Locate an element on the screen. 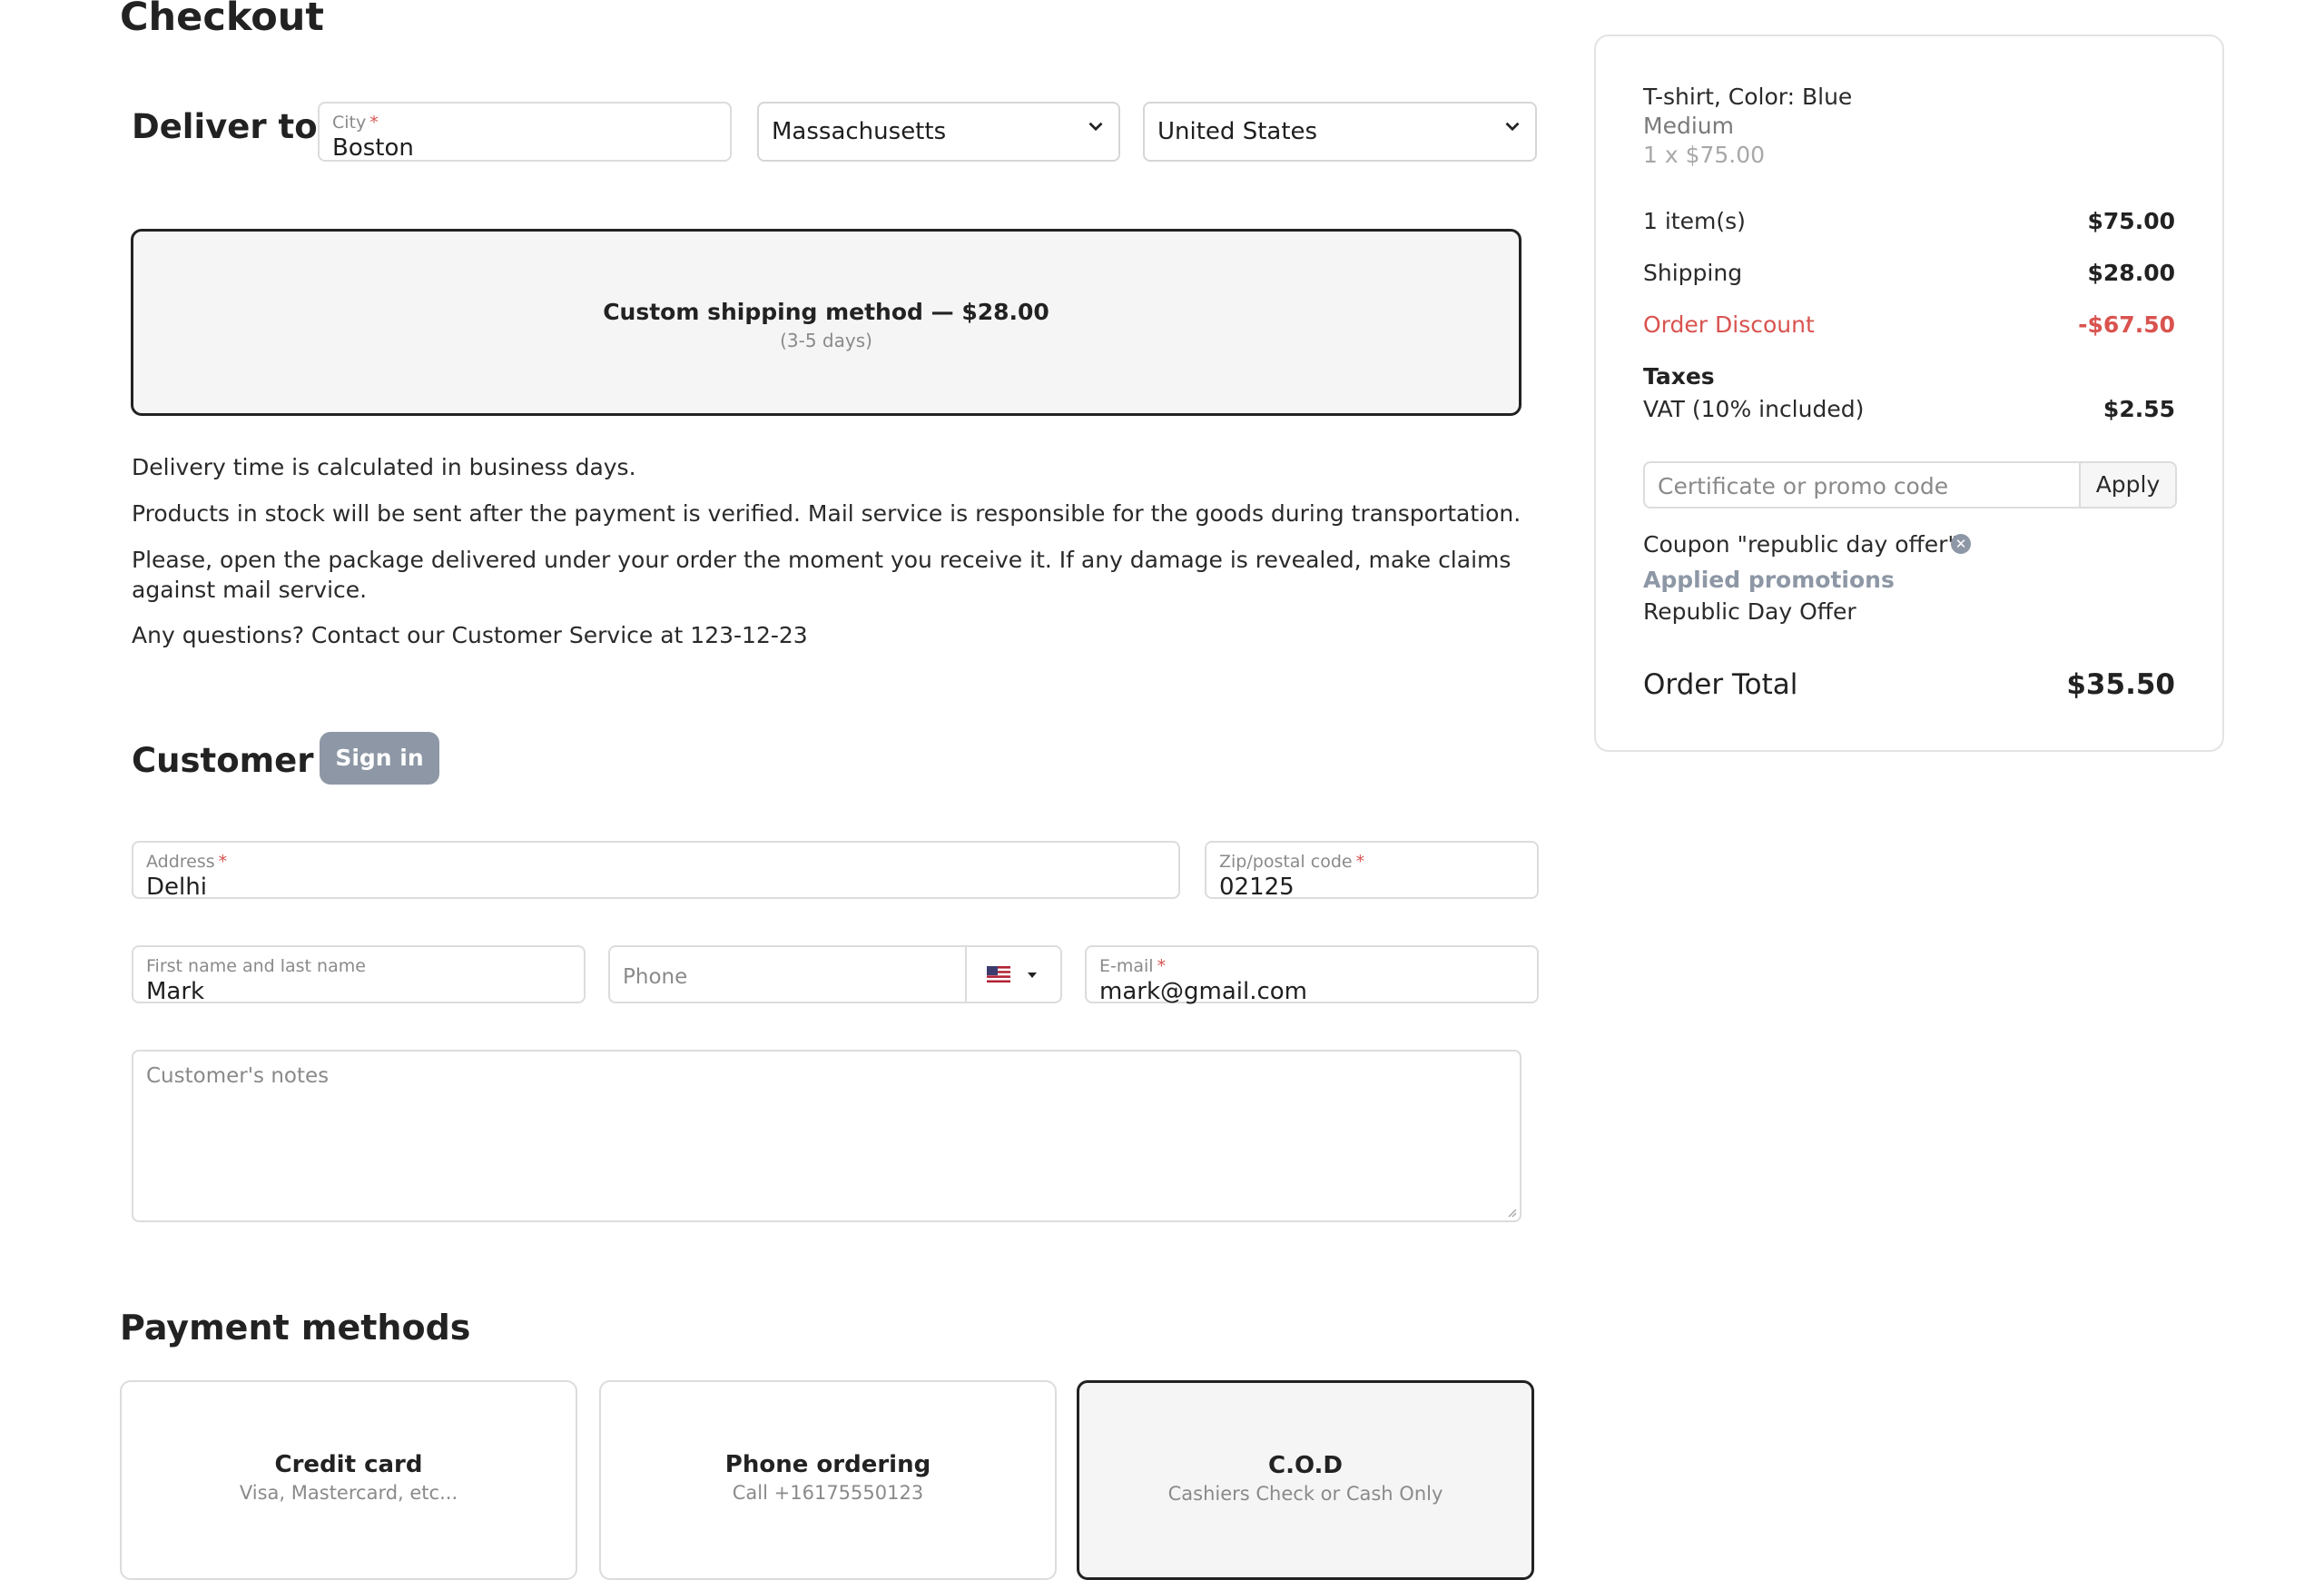 This screenshot has width=2324, height=1580. zip-label: Zip/postal code * is located at coordinates (1292, 862).